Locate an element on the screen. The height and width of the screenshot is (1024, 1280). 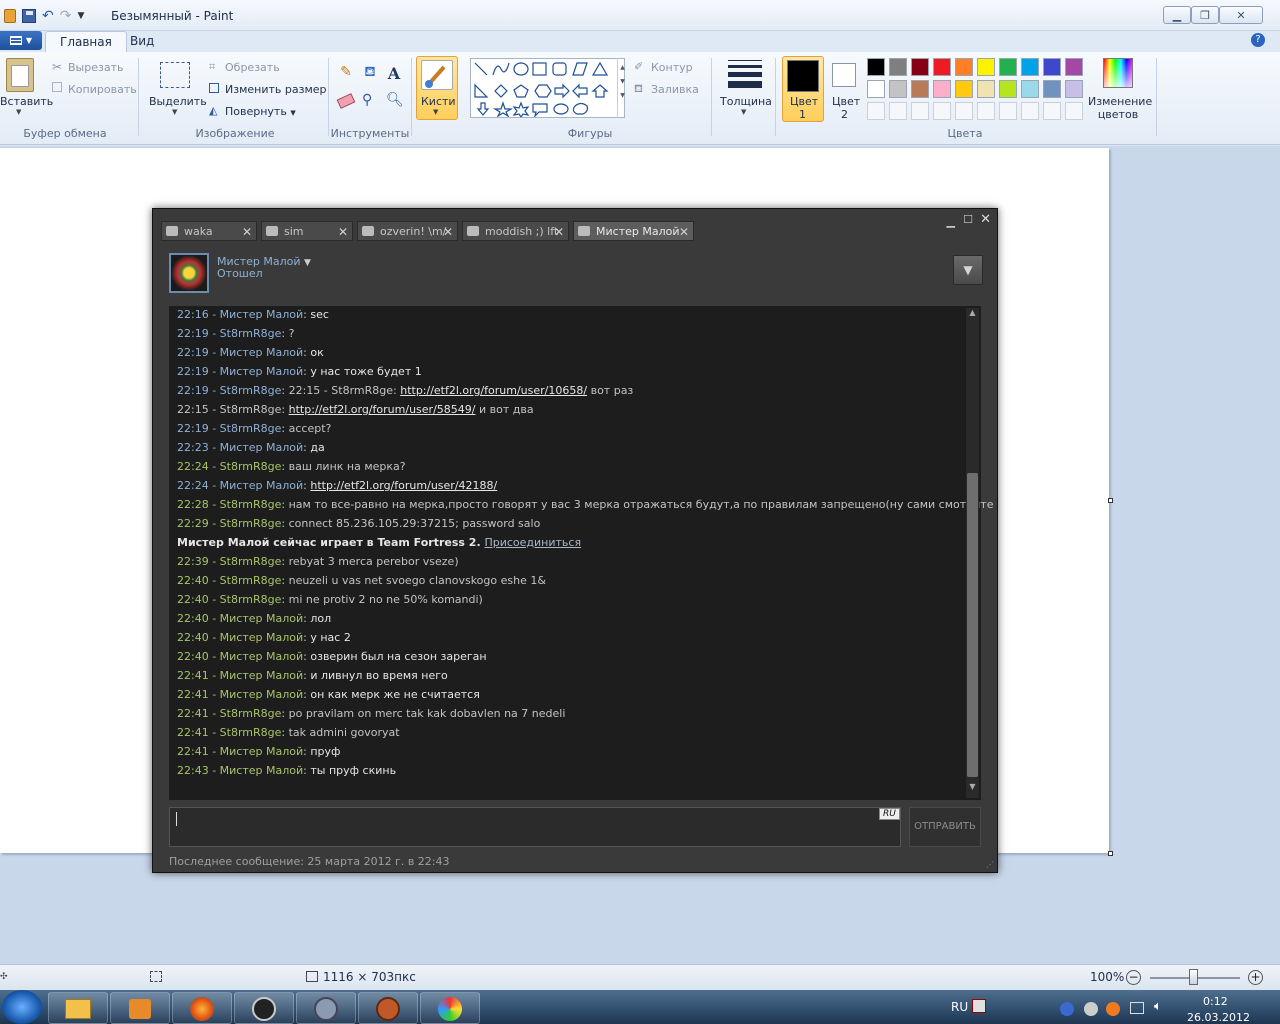
clock-time: 0:12 is located at coordinates (1215, 1001).